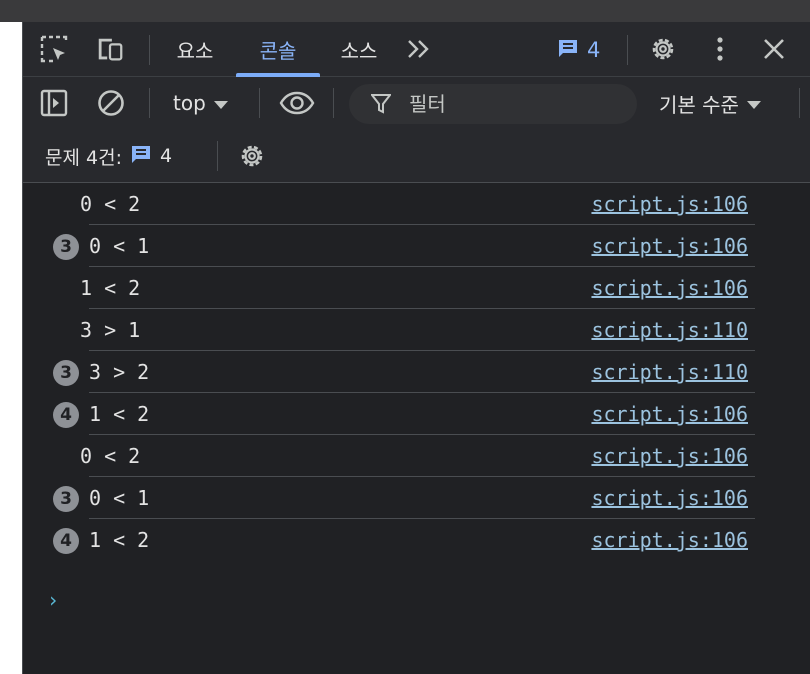  Describe the element at coordinates (774, 49) in the screenshot. I see `close-icon` at that location.